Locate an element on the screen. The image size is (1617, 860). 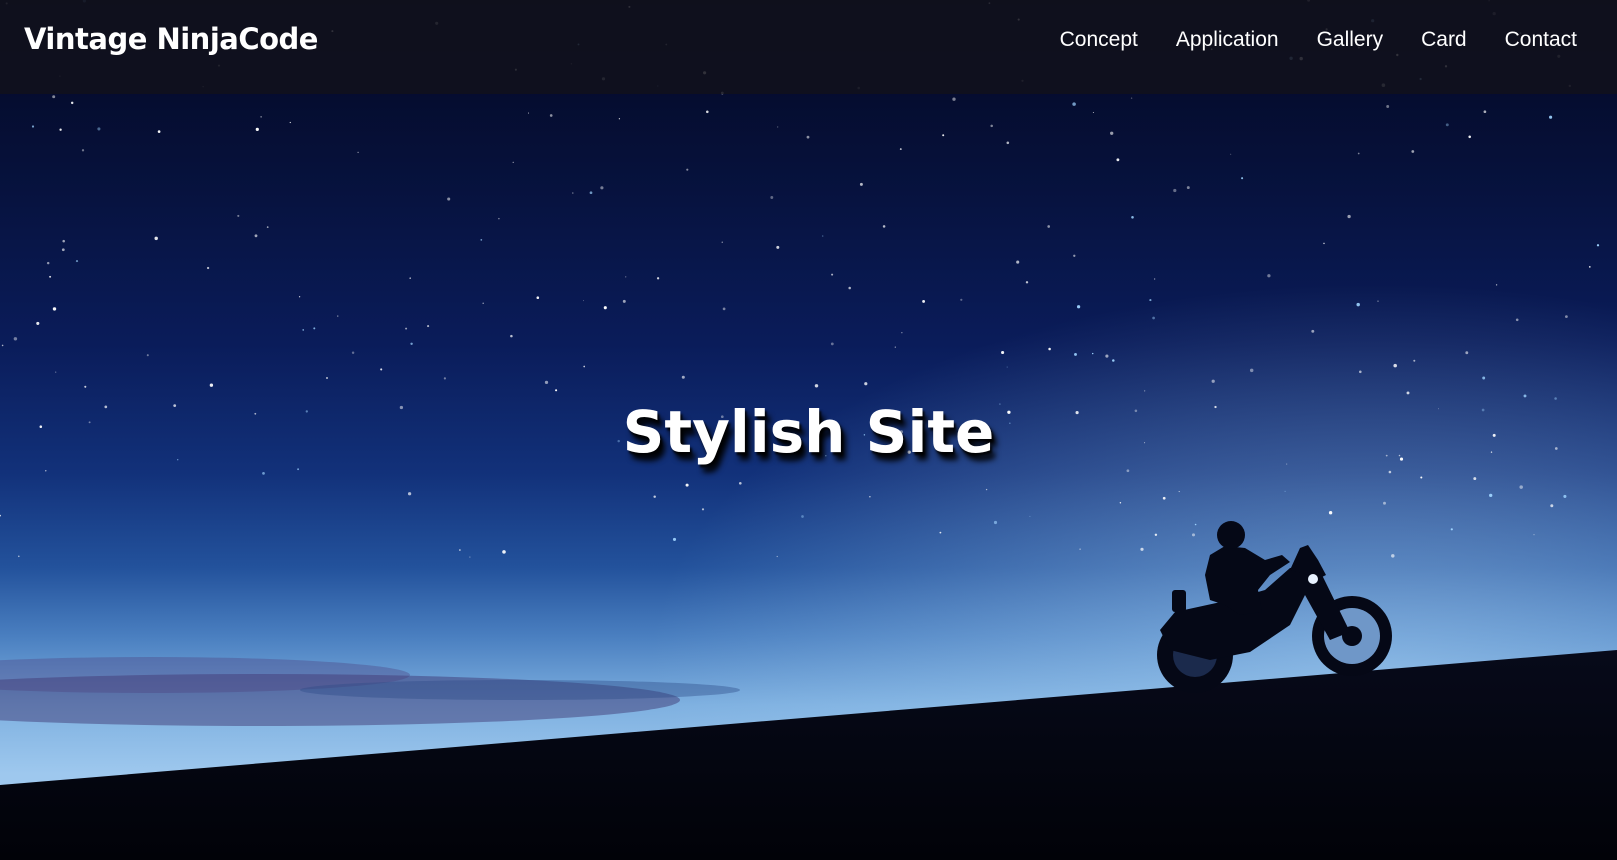
nav-link-card: Card is located at coordinates (1444, 40).